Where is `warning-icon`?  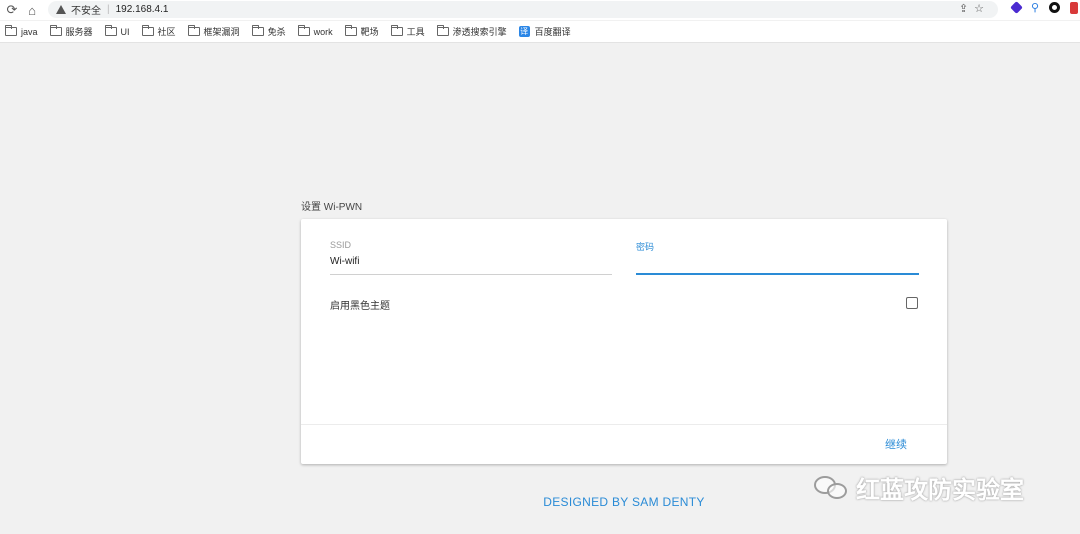 warning-icon is located at coordinates (61, 9).